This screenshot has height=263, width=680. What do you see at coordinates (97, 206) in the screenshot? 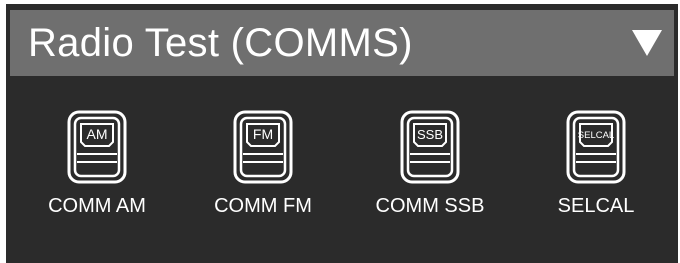
I see `item-label: COMM AM` at bounding box center [97, 206].